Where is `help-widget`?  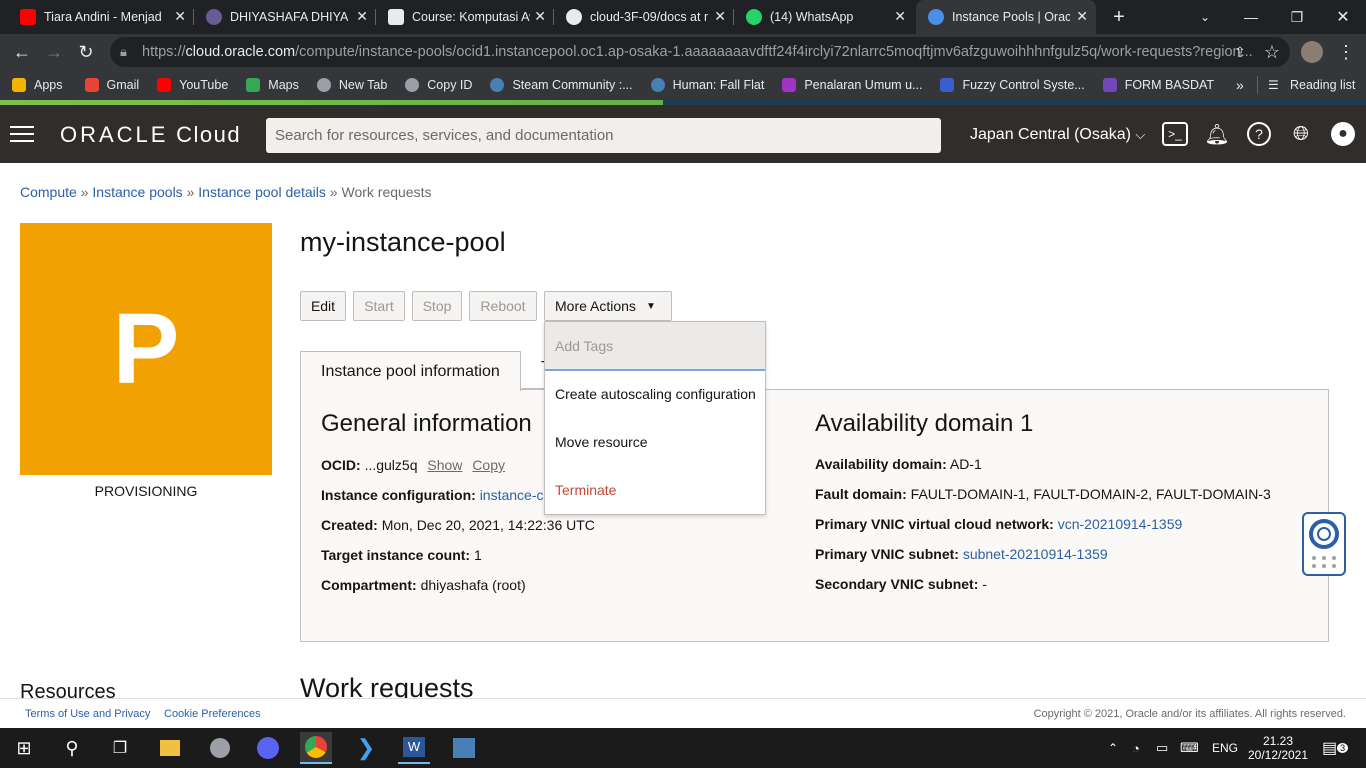
help-widget is located at coordinates (1324, 544).